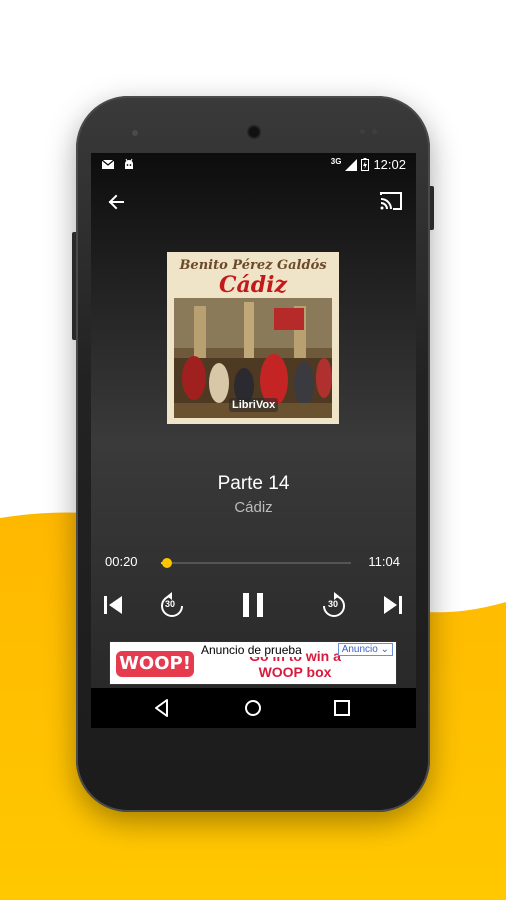 This screenshot has height=900, width=506. I want to click on battery-icon, so click(365, 164).